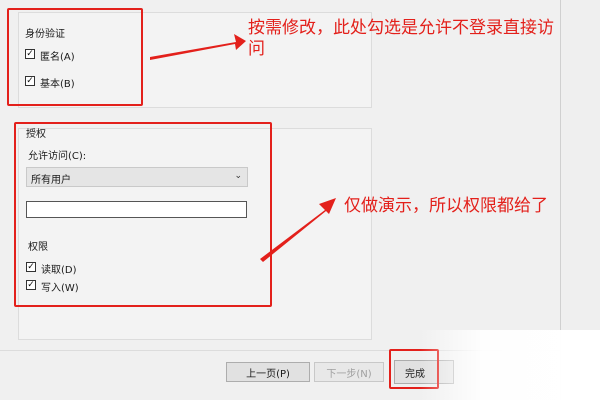 The height and width of the screenshot is (400, 600). I want to click on watermark-fade, so click(510, 365).